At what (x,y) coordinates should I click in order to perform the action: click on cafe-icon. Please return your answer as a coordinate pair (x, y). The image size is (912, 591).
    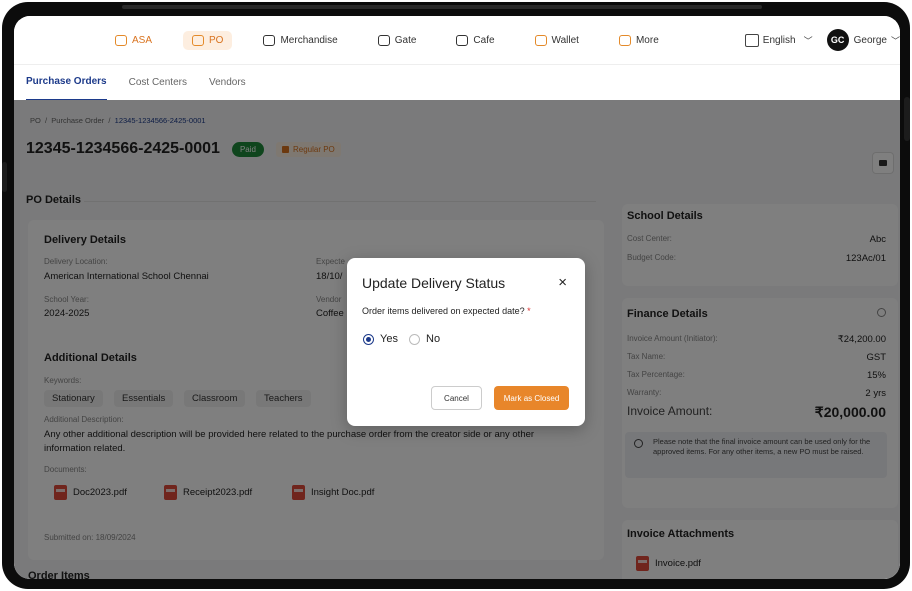
    Looking at the image, I should click on (462, 40).